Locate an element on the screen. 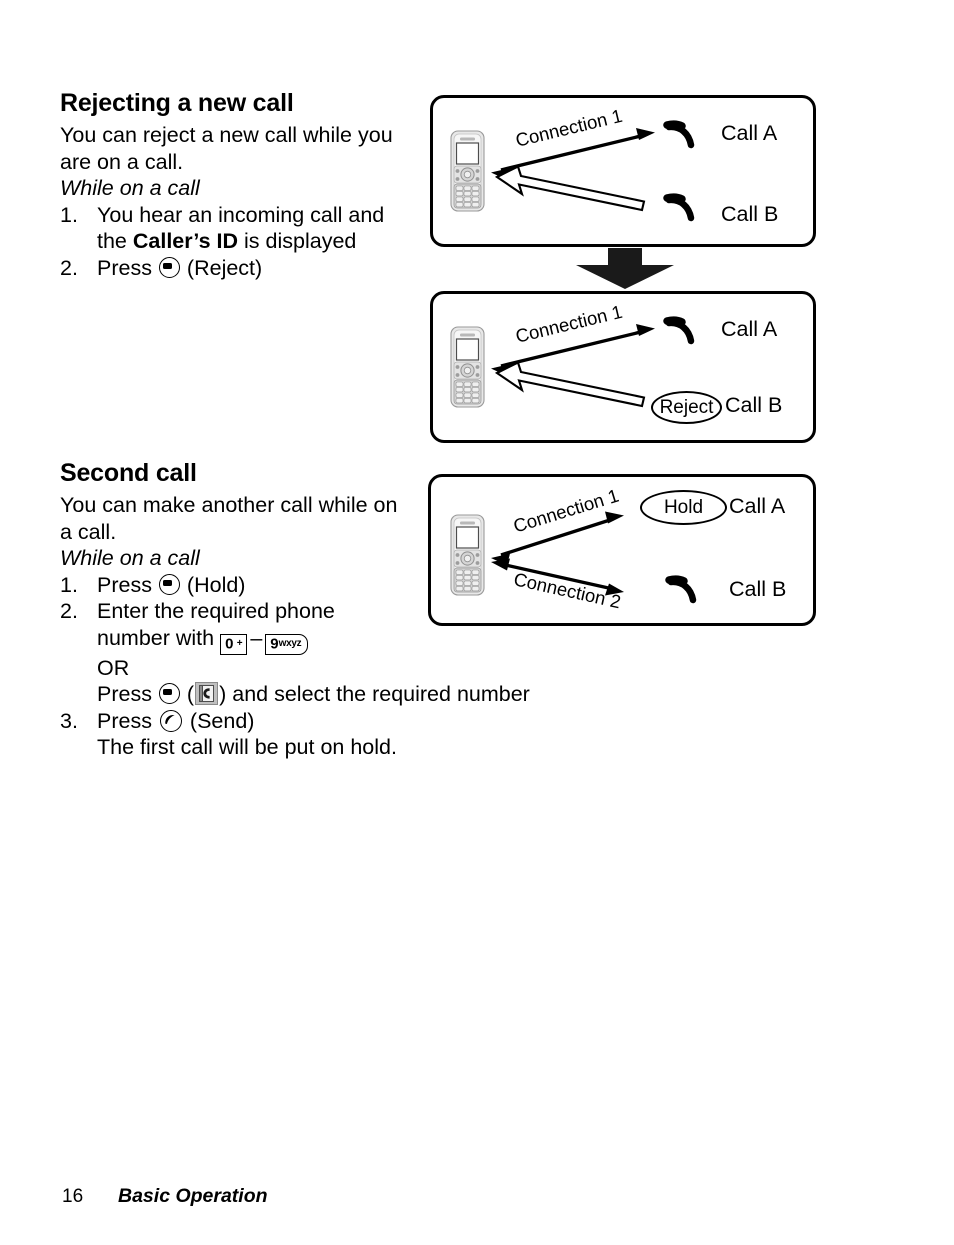 The height and width of the screenshot is (1245, 954). paren-open: ( is located at coordinates (190, 694).